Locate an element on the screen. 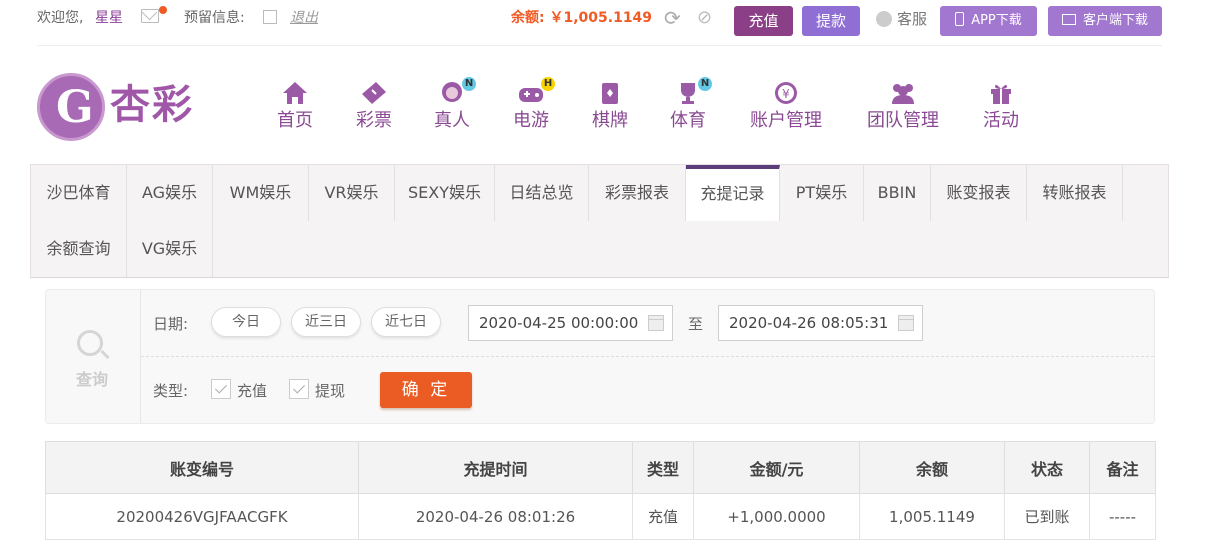  cell-time: 2020-04-26 08:01:26 is located at coordinates (495, 516).